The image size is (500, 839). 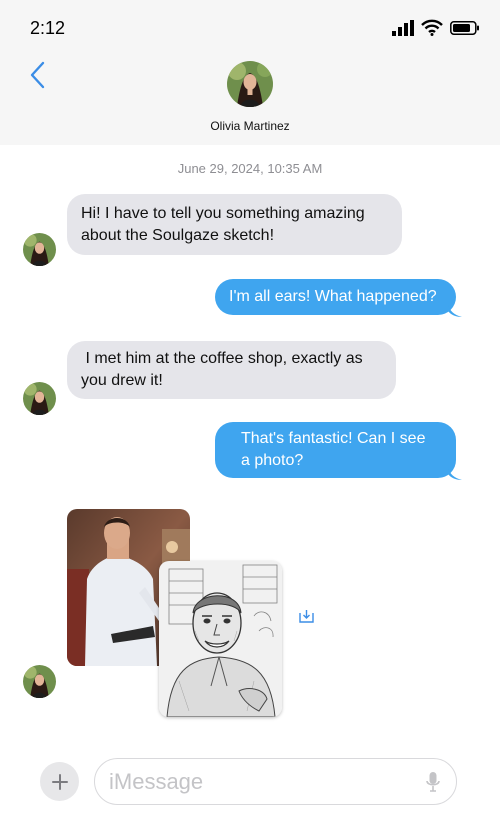 I want to click on status-bar: 2:12, so click(x=250, y=26).